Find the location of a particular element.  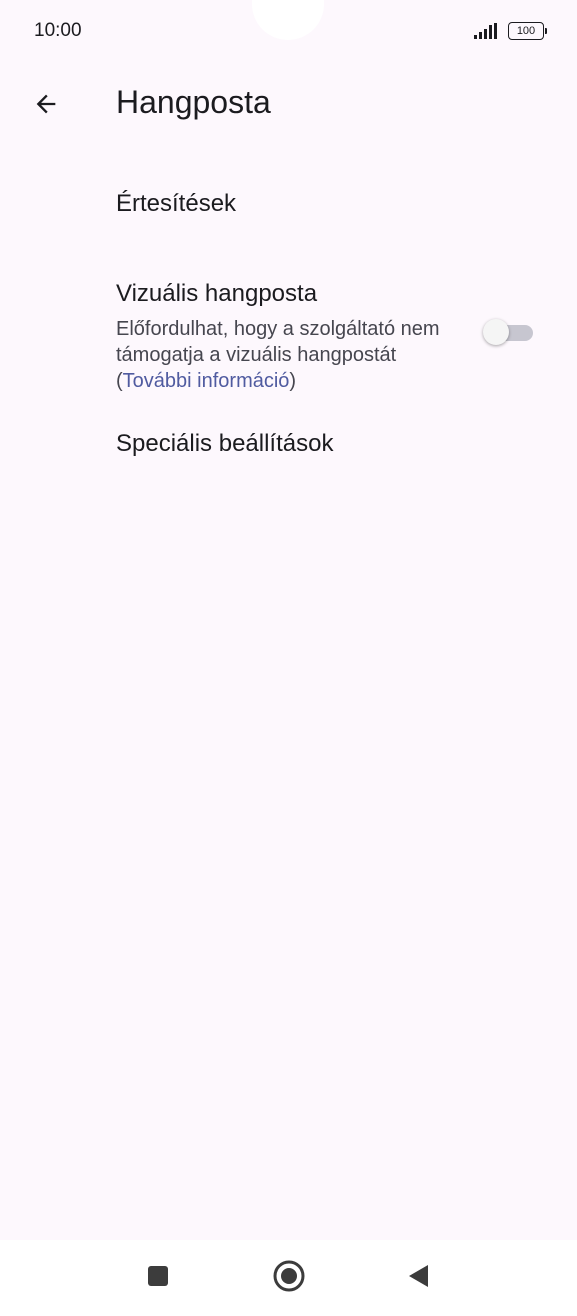

arrow-left-icon is located at coordinates (46, 106).